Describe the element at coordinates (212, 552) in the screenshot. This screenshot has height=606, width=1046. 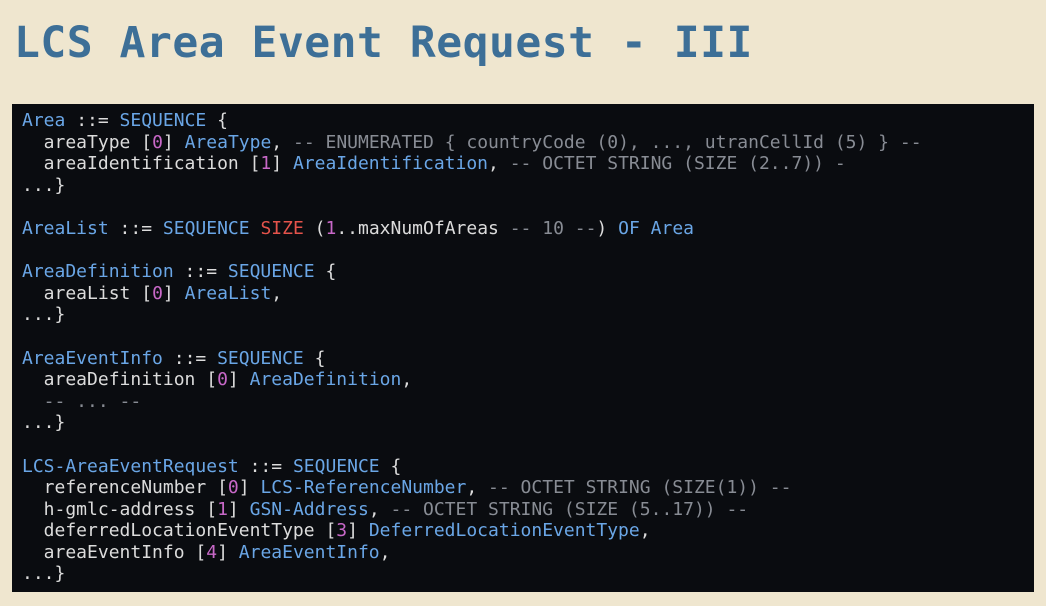
I see `code-tag-number: 4` at that location.